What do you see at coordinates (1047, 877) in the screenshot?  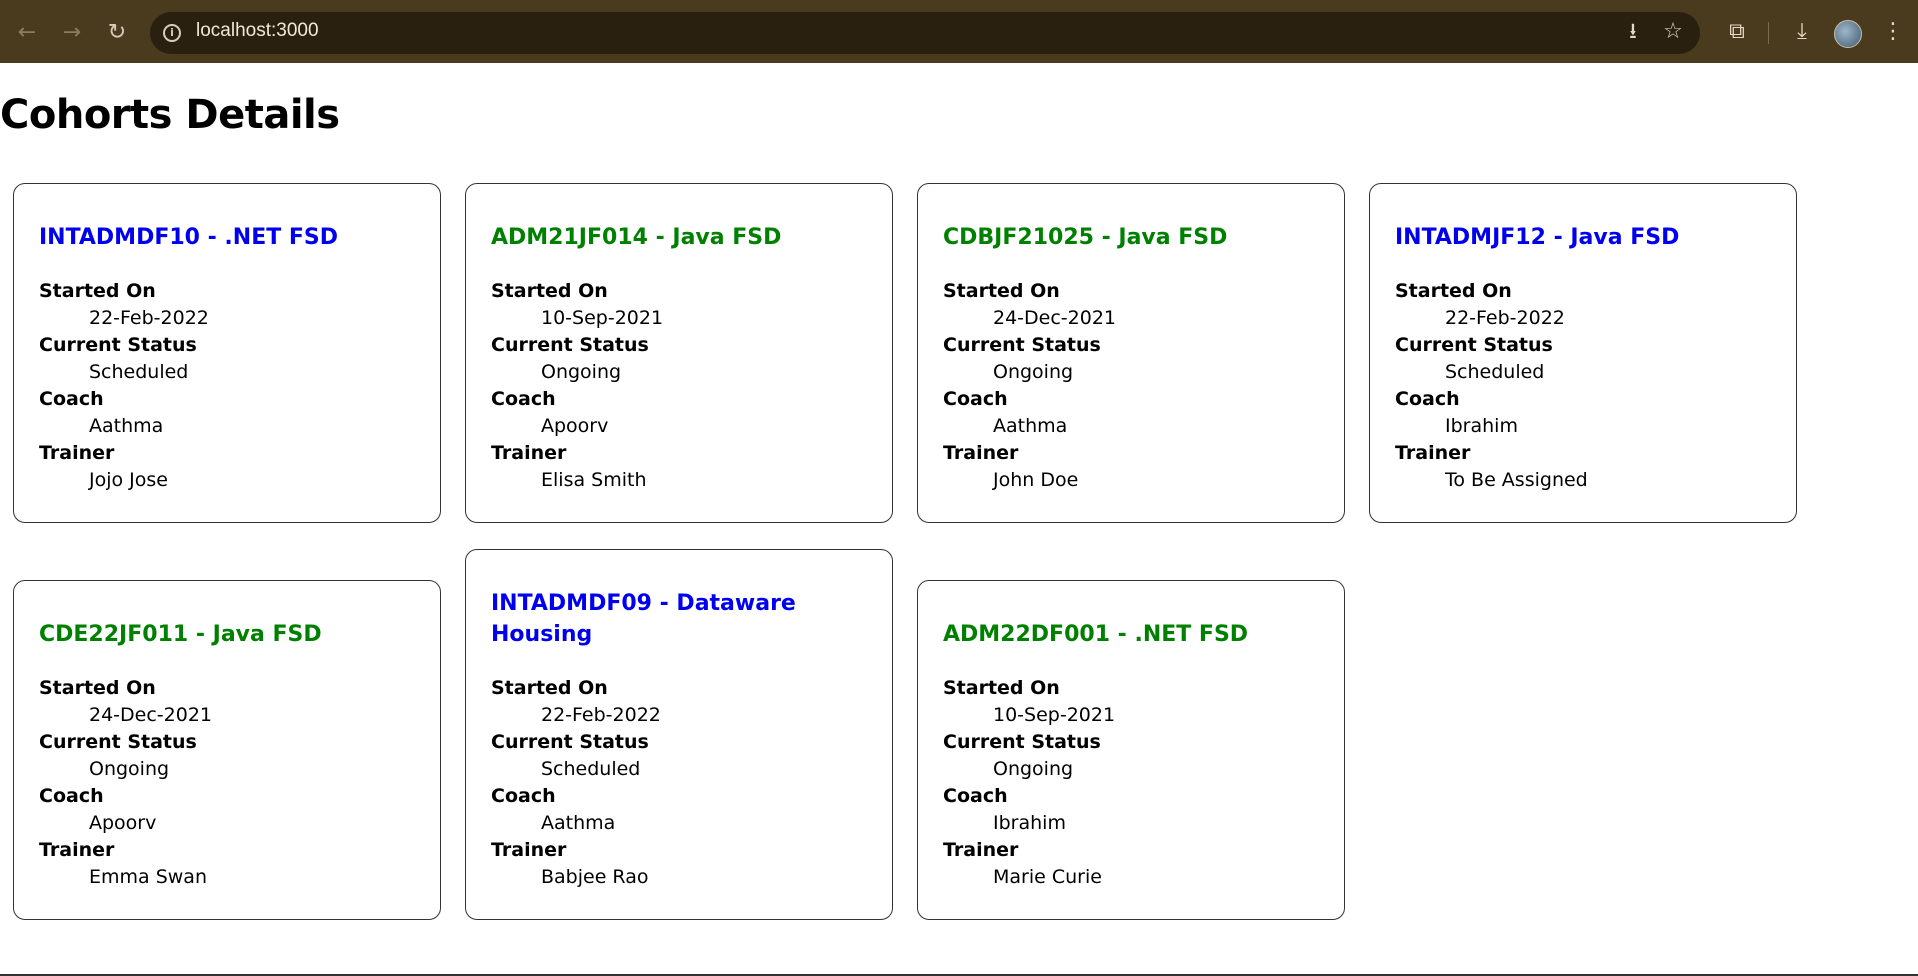 I see `trainer-value: Marie Curie` at bounding box center [1047, 877].